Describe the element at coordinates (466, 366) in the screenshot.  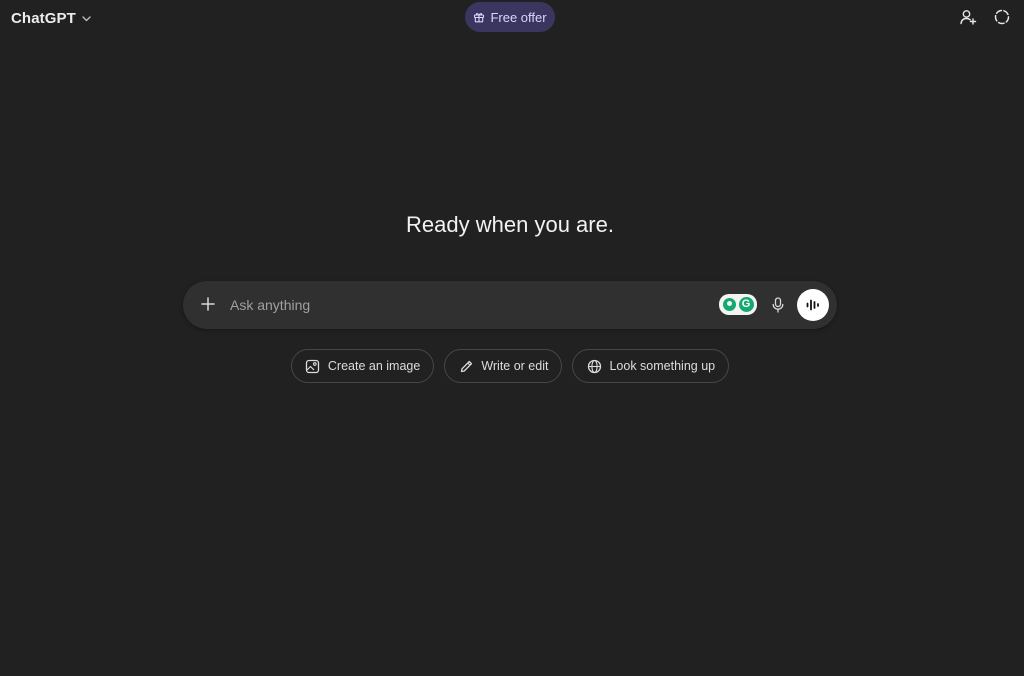
I see `pencil-icon` at that location.